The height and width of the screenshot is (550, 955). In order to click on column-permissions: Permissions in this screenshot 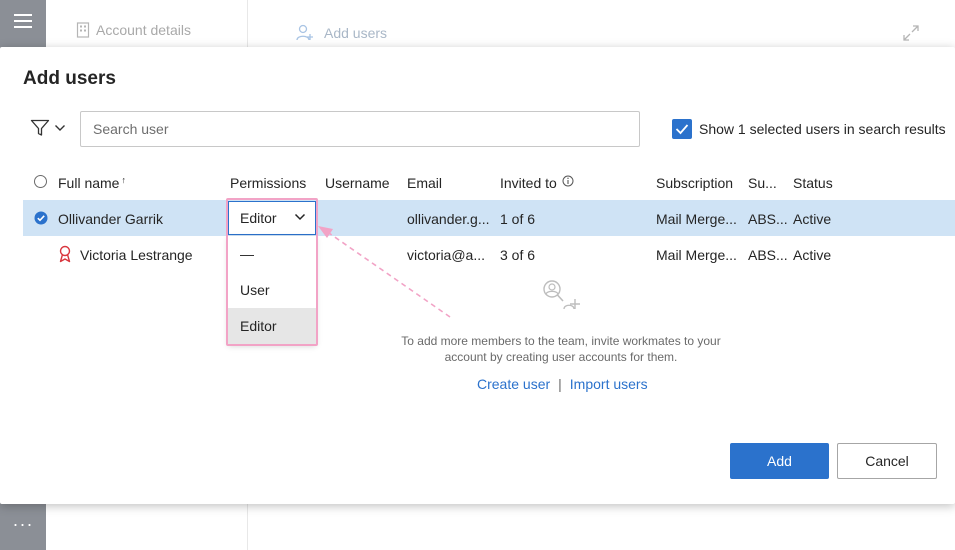, I will do `click(268, 183)`.